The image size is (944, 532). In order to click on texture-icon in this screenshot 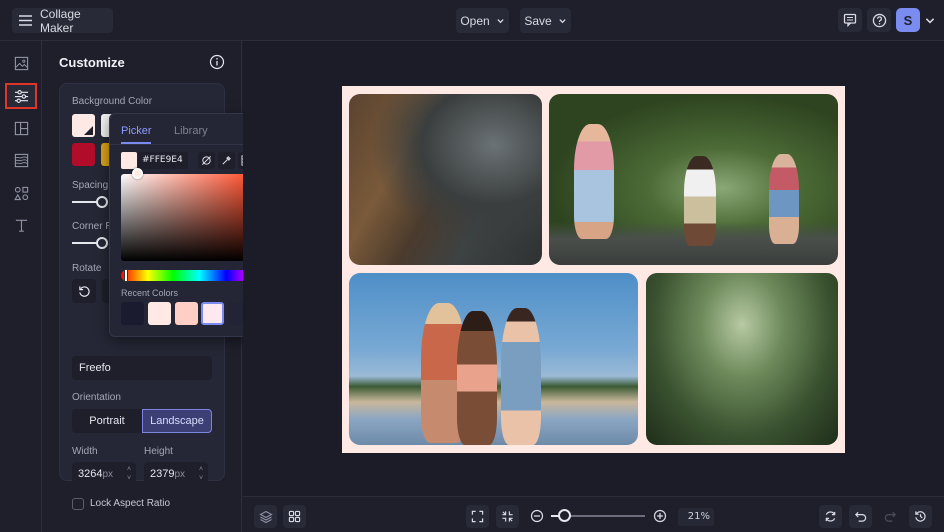, I will do `click(21, 160)`.